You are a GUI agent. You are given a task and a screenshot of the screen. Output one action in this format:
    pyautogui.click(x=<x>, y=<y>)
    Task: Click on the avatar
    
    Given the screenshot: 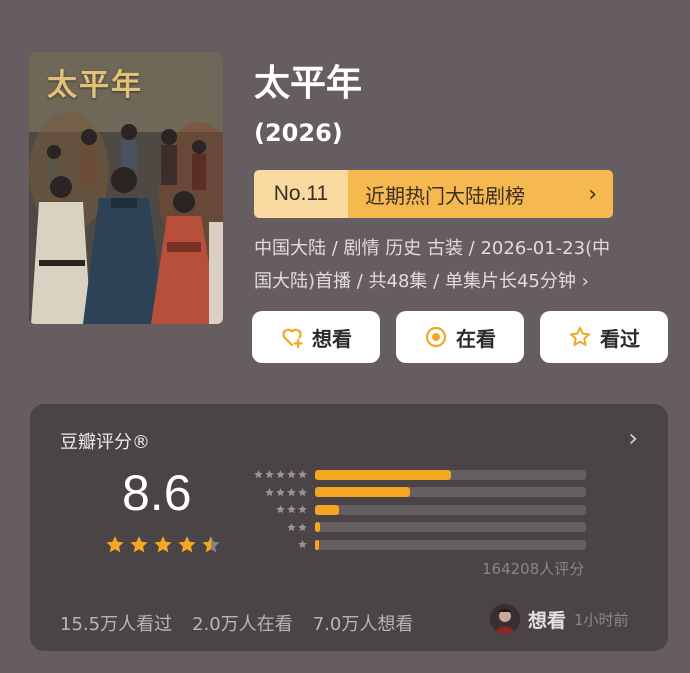 What is the action you would take?
    pyautogui.click(x=505, y=619)
    